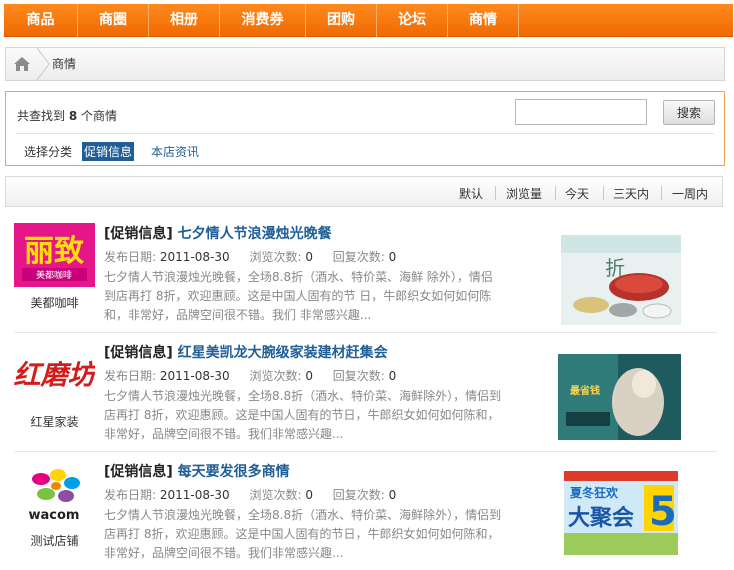 The image size is (734, 570). What do you see at coordinates (581, 112) in the screenshot?
I see `search-input` at bounding box center [581, 112].